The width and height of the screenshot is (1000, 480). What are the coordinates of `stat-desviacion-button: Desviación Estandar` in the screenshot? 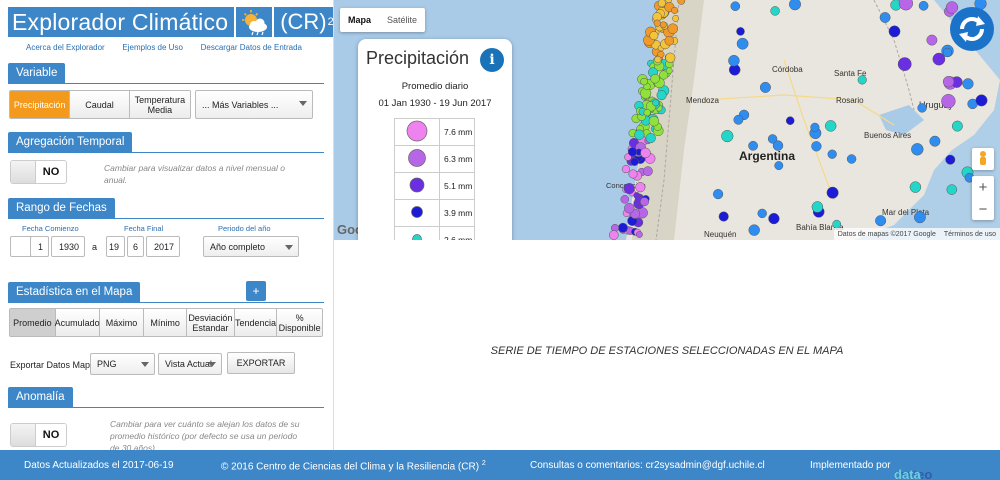 It's located at (211, 322).